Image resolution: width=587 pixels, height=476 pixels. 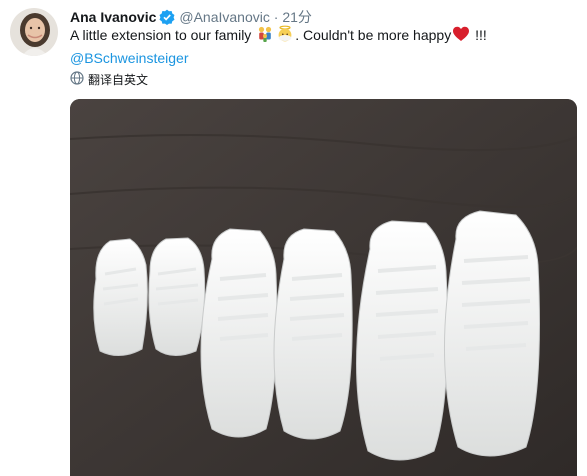 I want to click on globe-icon, so click(x=77, y=80).